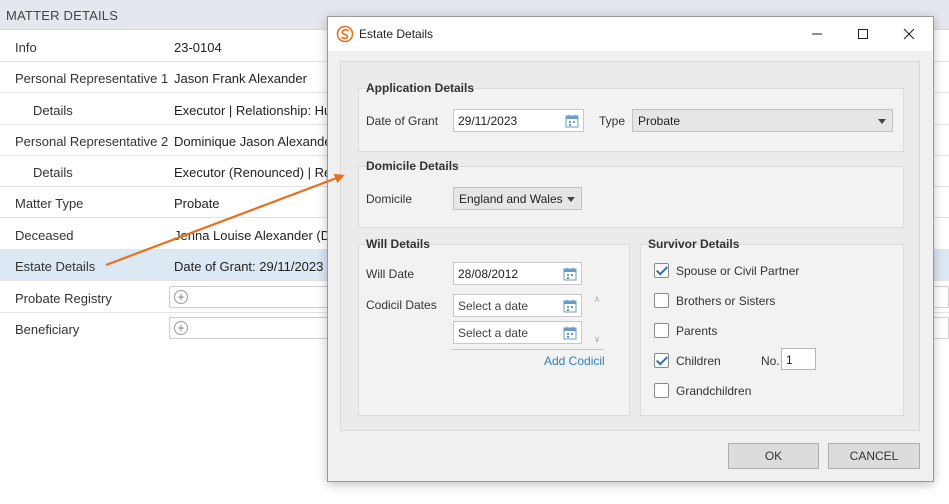  What do you see at coordinates (661, 360) in the screenshot?
I see `children-checkbox` at bounding box center [661, 360].